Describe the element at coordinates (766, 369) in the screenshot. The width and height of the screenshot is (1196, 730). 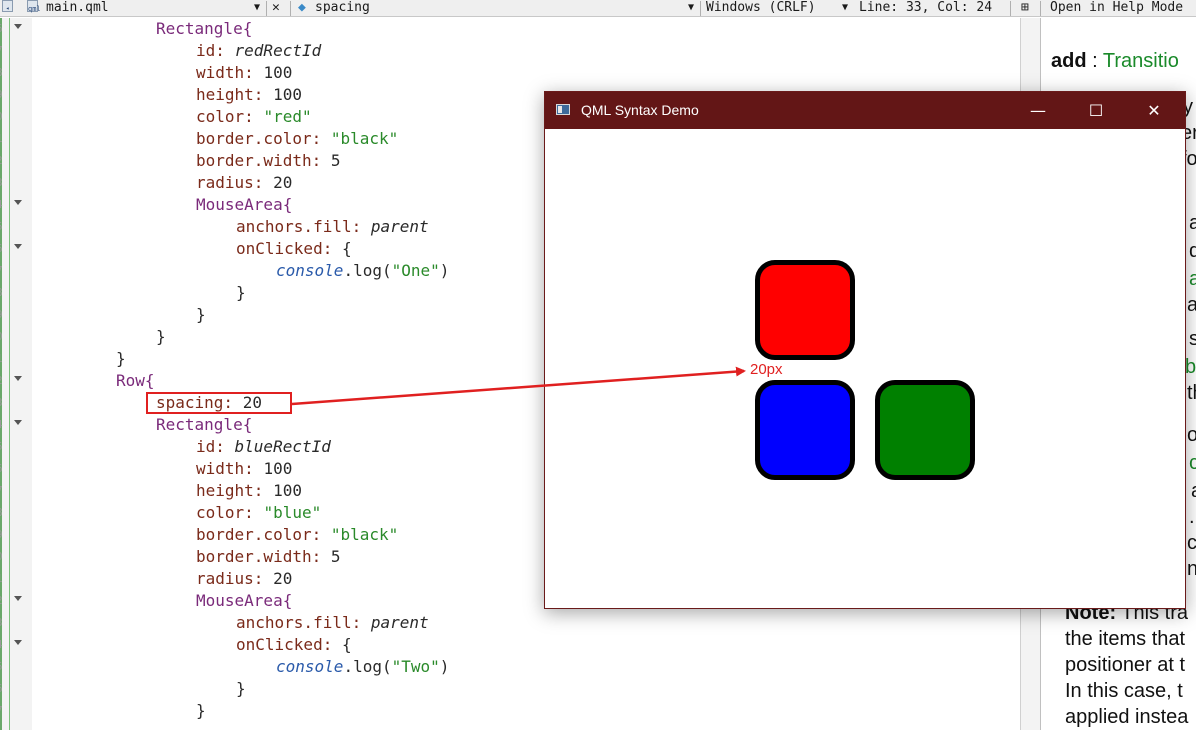
I see `annotation-label: 20px` at that location.